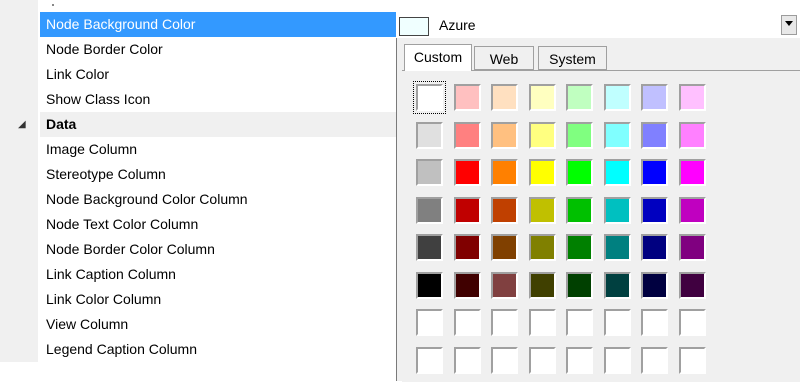  What do you see at coordinates (92, 149) in the screenshot?
I see `property-label: Image Column` at bounding box center [92, 149].